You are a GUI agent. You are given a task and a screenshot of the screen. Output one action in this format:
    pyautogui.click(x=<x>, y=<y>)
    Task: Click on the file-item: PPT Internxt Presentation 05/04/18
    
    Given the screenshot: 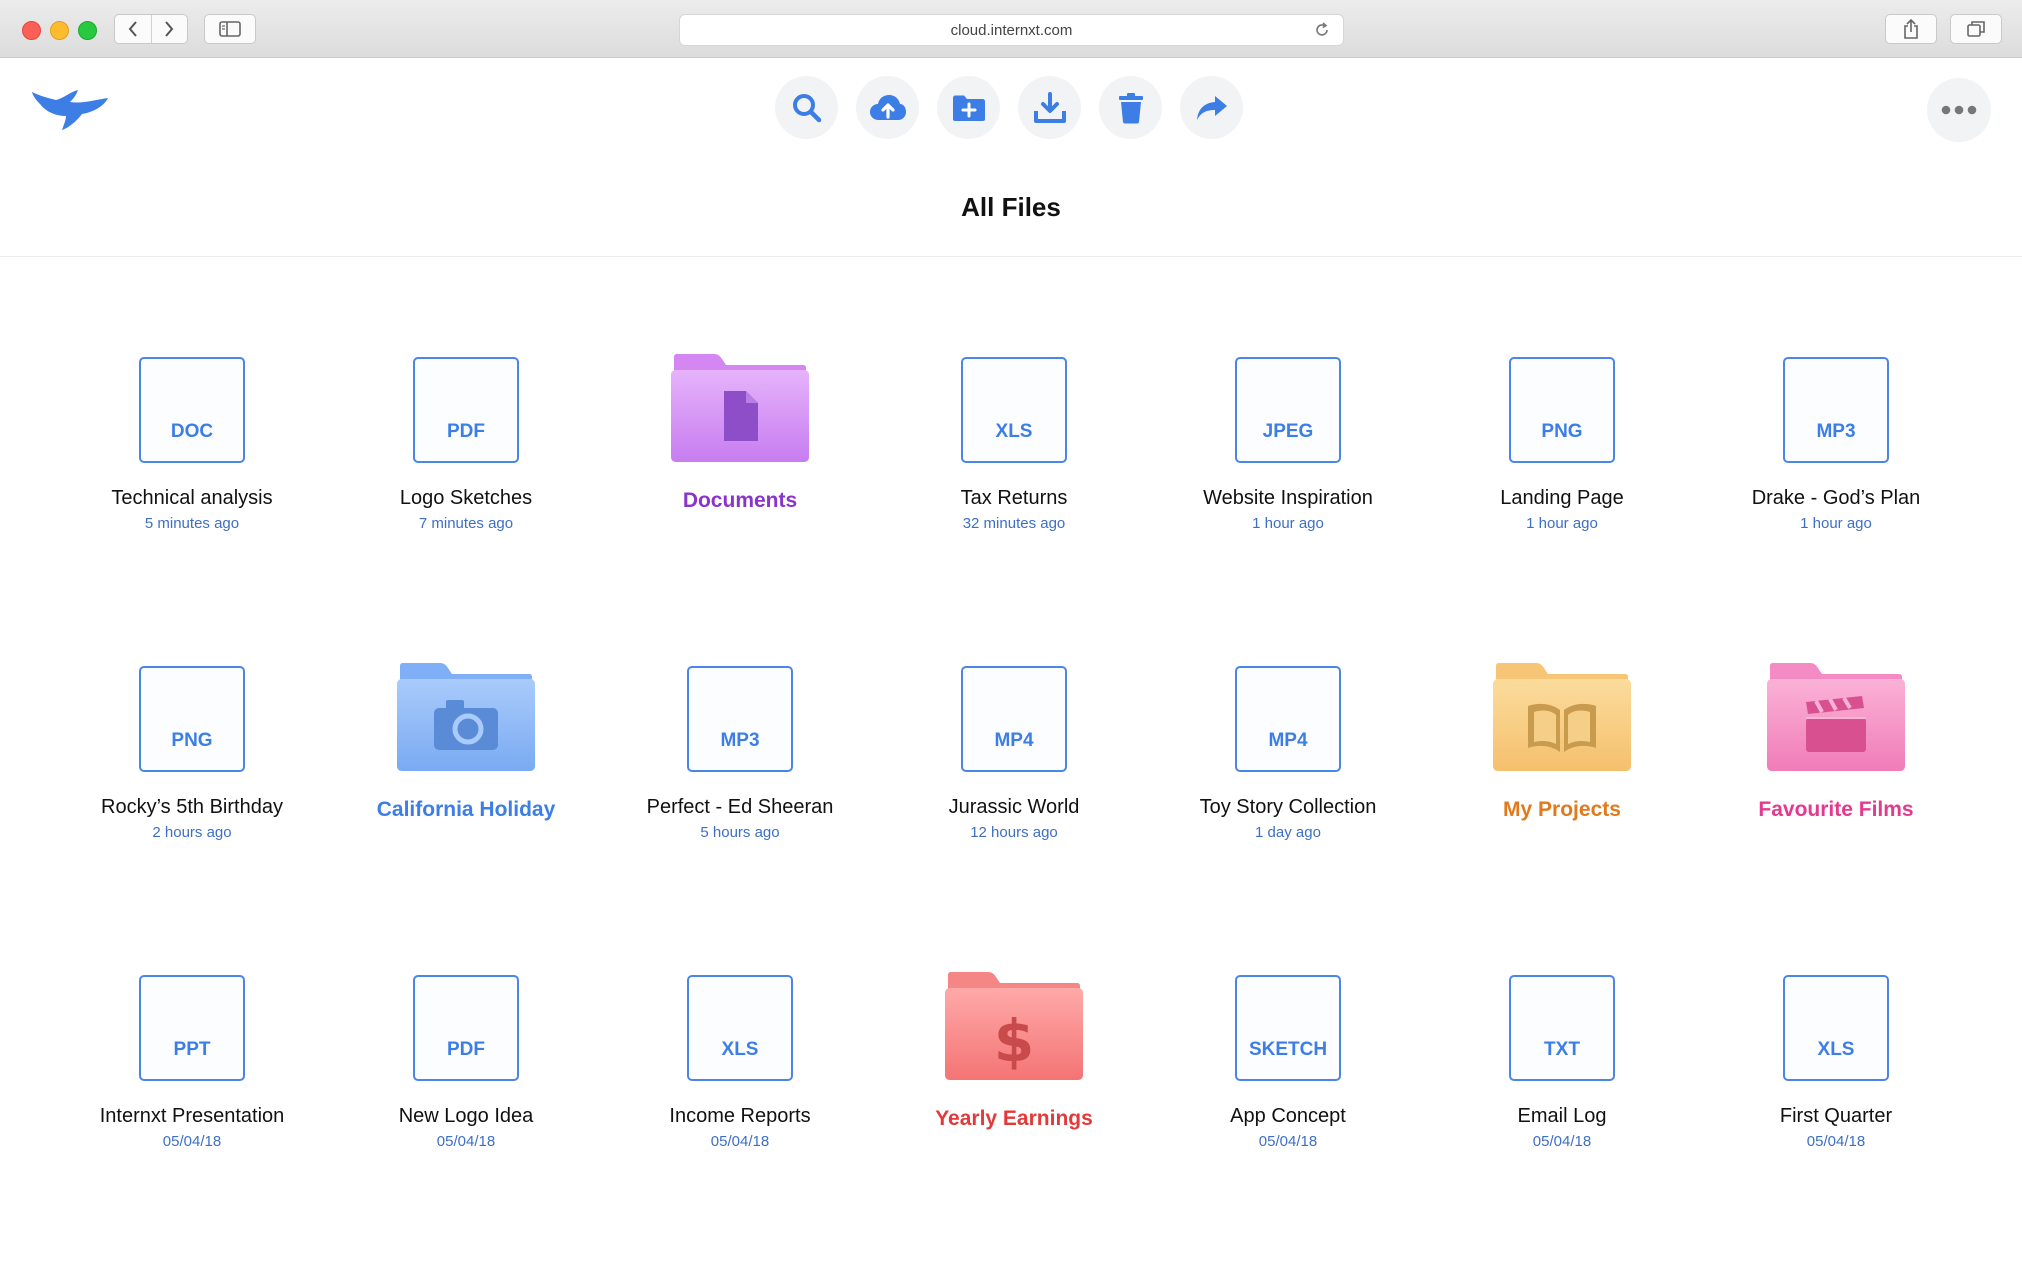 What is the action you would take?
    pyautogui.click(x=192, y=1117)
    